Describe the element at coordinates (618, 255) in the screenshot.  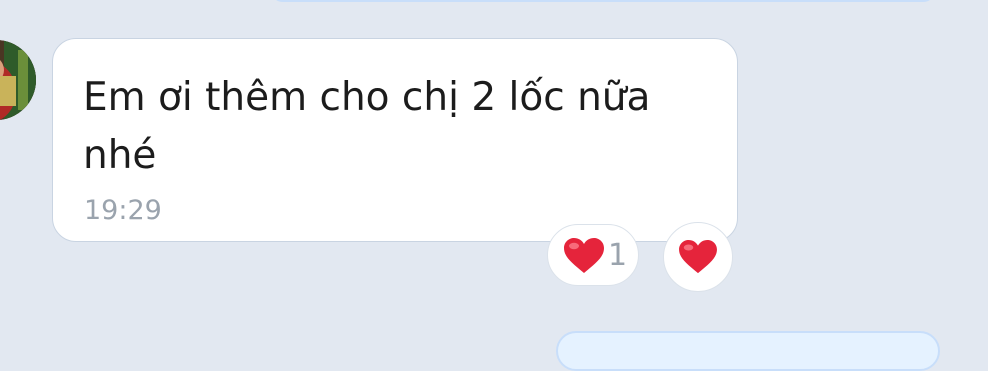
I see `reaction-count: 1` at that location.